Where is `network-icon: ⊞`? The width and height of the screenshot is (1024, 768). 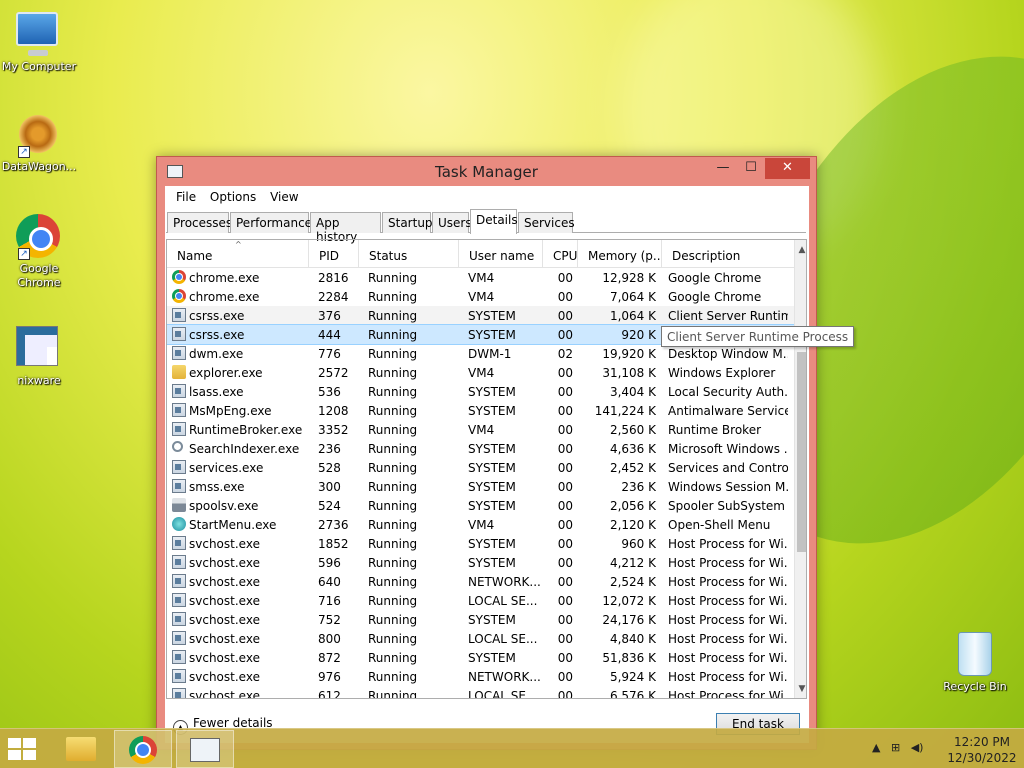
network-icon: ⊞ is located at coordinates (895, 747).